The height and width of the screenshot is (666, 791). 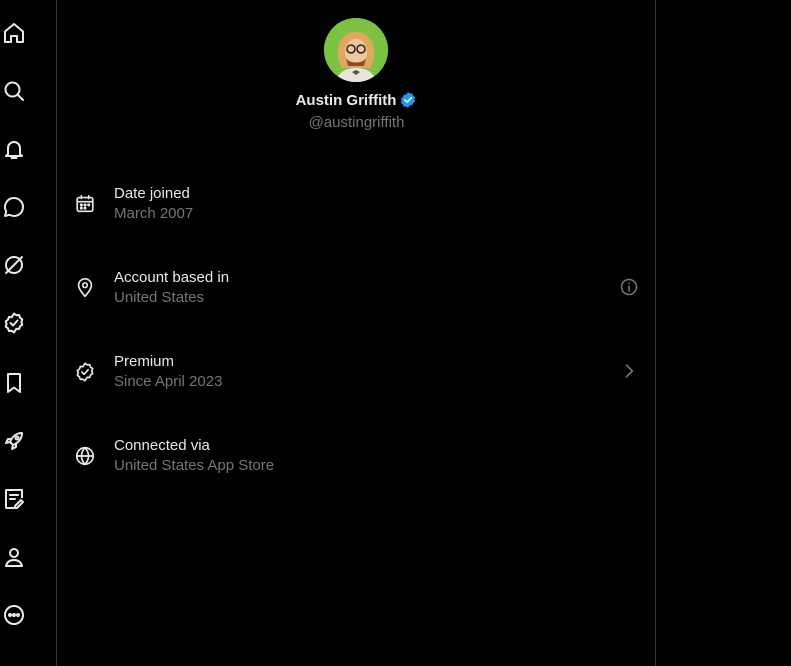 What do you see at coordinates (162, 445) in the screenshot?
I see `connected-via-label: Connected via` at bounding box center [162, 445].